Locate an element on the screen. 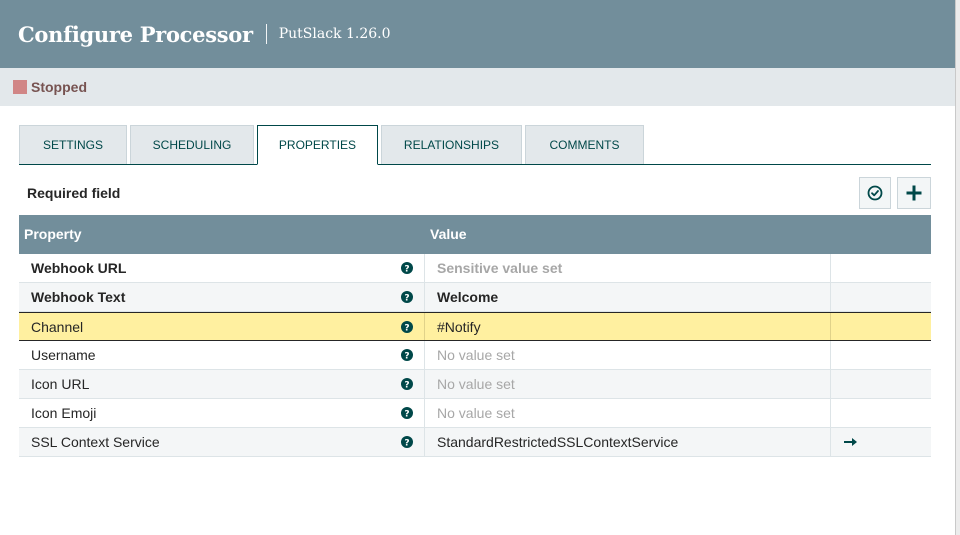 This screenshot has width=960, height=535. property-value: #Notify is located at coordinates (628, 326).